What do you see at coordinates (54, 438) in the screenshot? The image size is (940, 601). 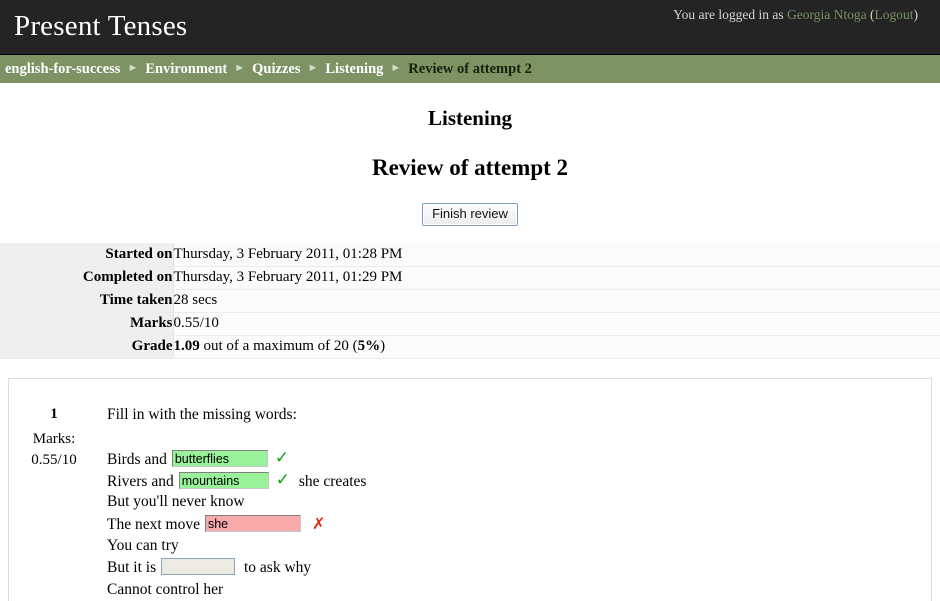 I see `question-marks-label: Marks:` at bounding box center [54, 438].